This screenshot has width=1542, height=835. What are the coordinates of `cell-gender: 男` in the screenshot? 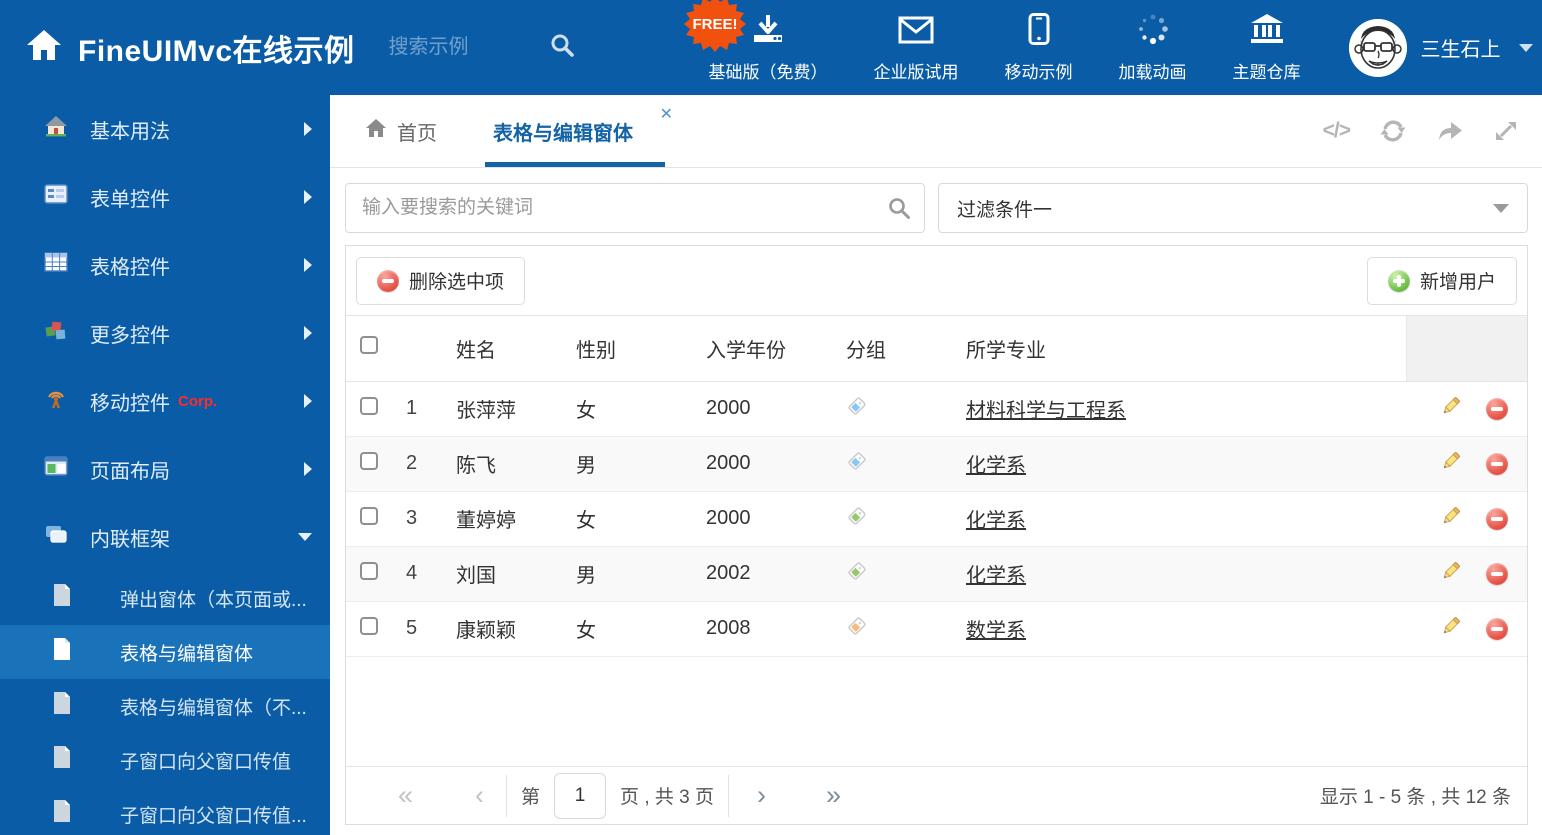 It's located at (626, 464).